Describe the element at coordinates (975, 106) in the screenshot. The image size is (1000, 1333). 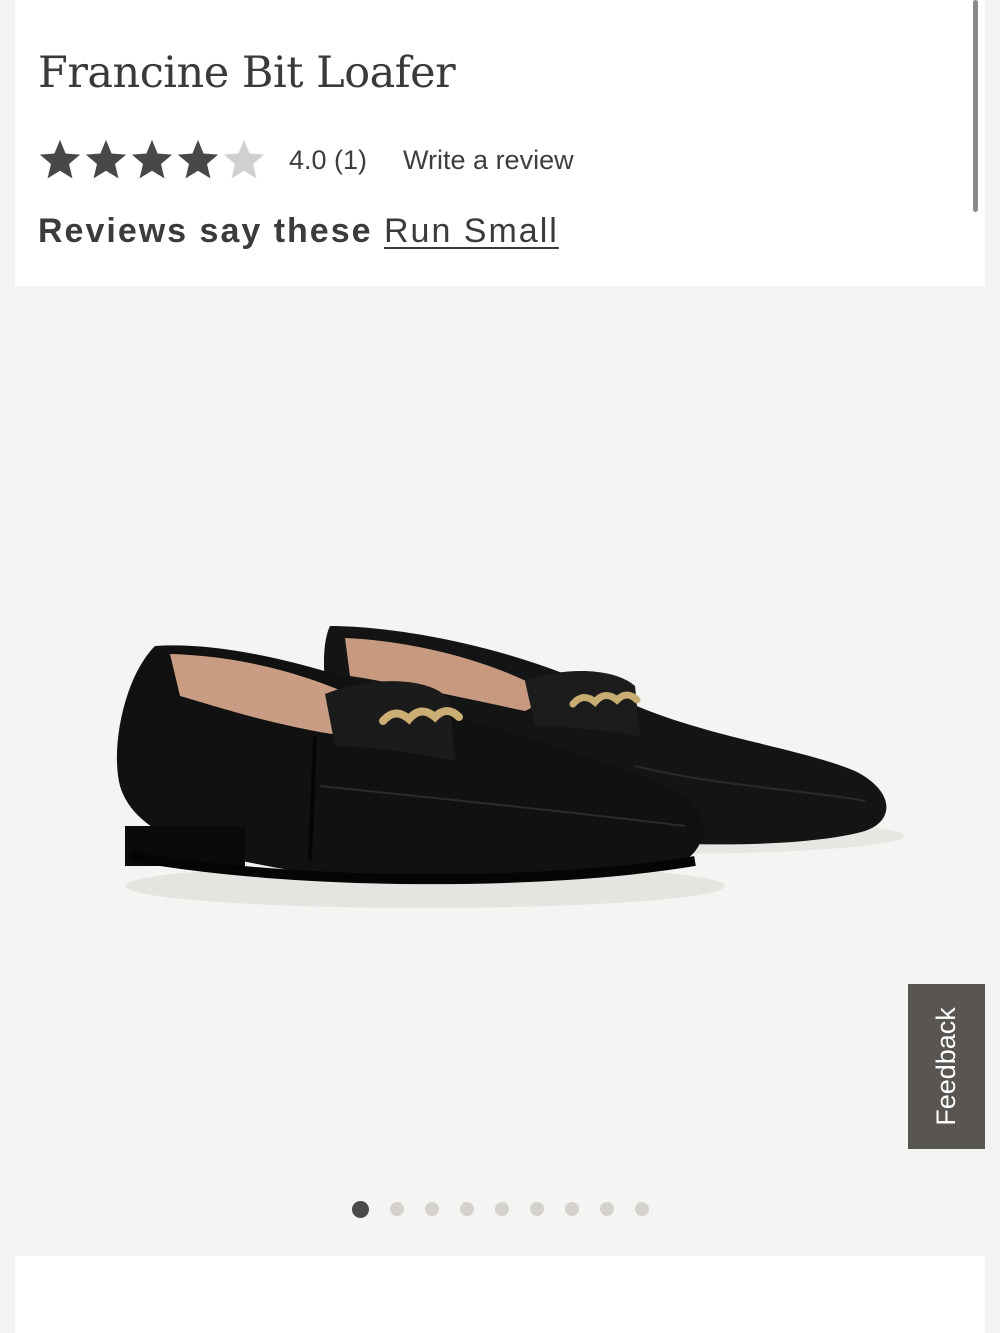
I see `page-scrollbar` at that location.